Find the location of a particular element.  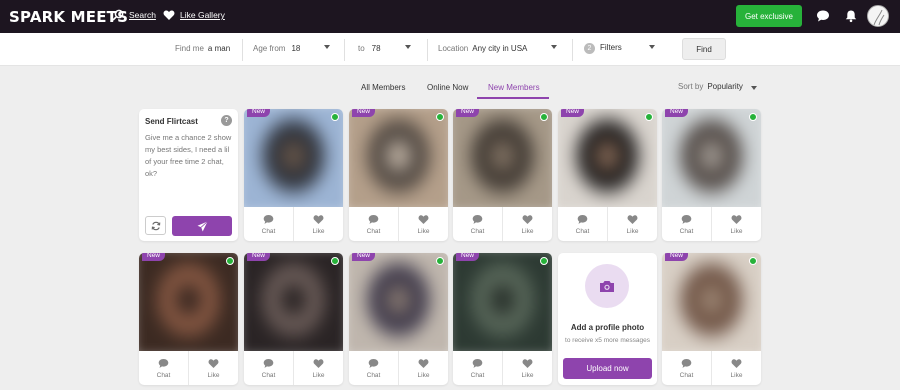

get-exclusive-button: Get exclusive is located at coordinates (769, 16).